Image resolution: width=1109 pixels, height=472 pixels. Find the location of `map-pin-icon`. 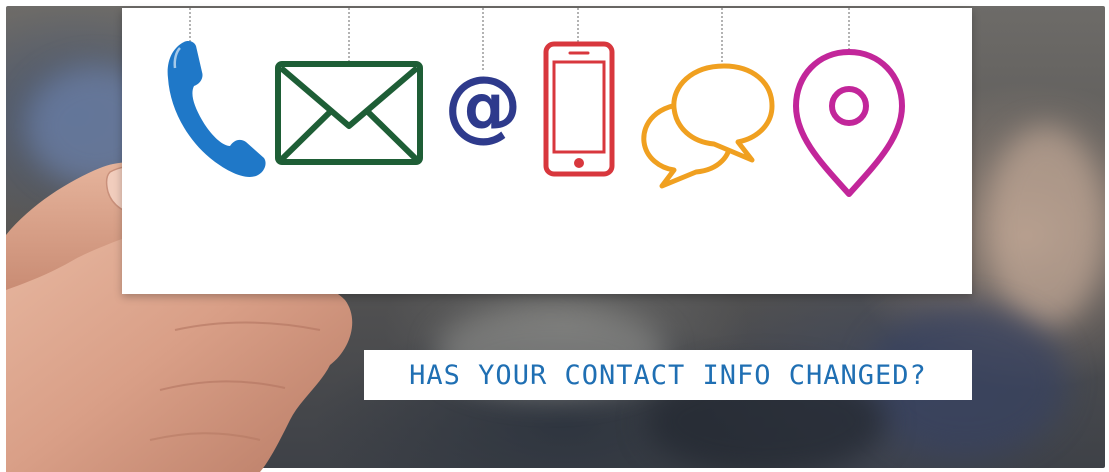

map-pin-icon is located at coordinates (849, 123).